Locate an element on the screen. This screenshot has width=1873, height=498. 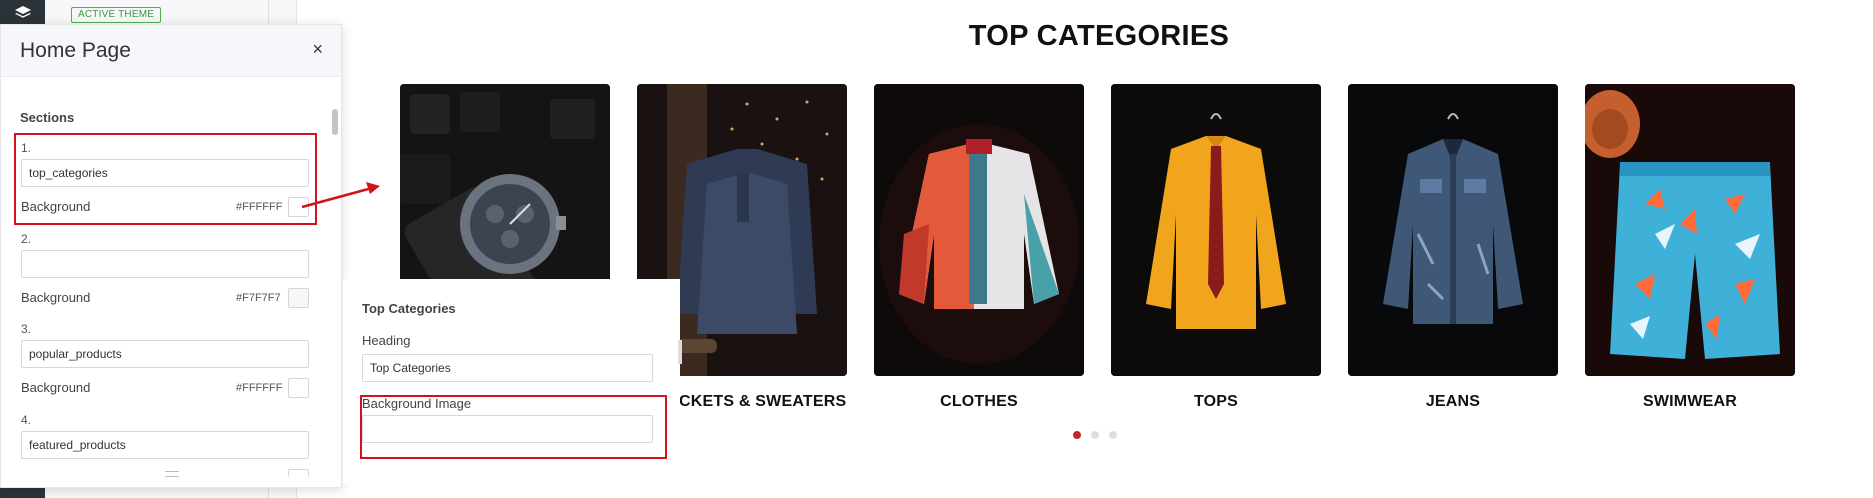
category-card-tops is located at coordinates (1216, 230).